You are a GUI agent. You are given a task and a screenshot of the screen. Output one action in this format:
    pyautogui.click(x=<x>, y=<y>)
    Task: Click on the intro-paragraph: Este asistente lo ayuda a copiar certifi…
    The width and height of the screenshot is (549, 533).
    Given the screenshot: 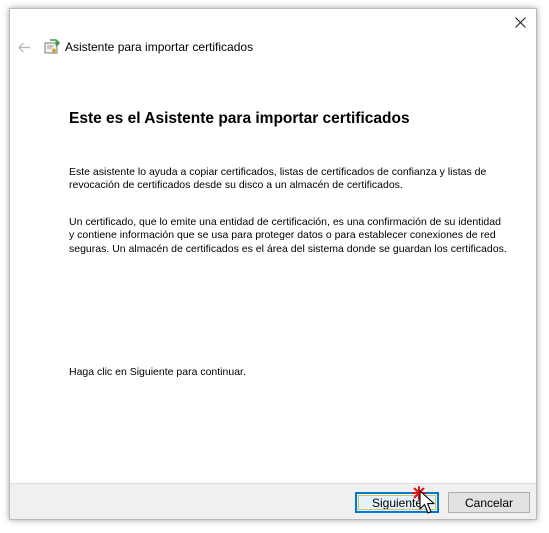 What is the action you would take?
    pyautogui.click(x=278, y=179)
    